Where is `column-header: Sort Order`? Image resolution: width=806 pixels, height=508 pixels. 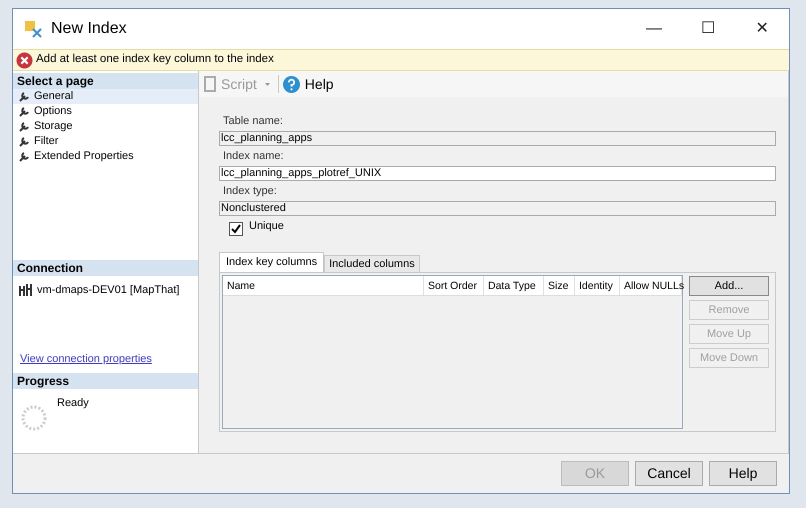
column-header: Sort Order is located at coordinates (454, 285).